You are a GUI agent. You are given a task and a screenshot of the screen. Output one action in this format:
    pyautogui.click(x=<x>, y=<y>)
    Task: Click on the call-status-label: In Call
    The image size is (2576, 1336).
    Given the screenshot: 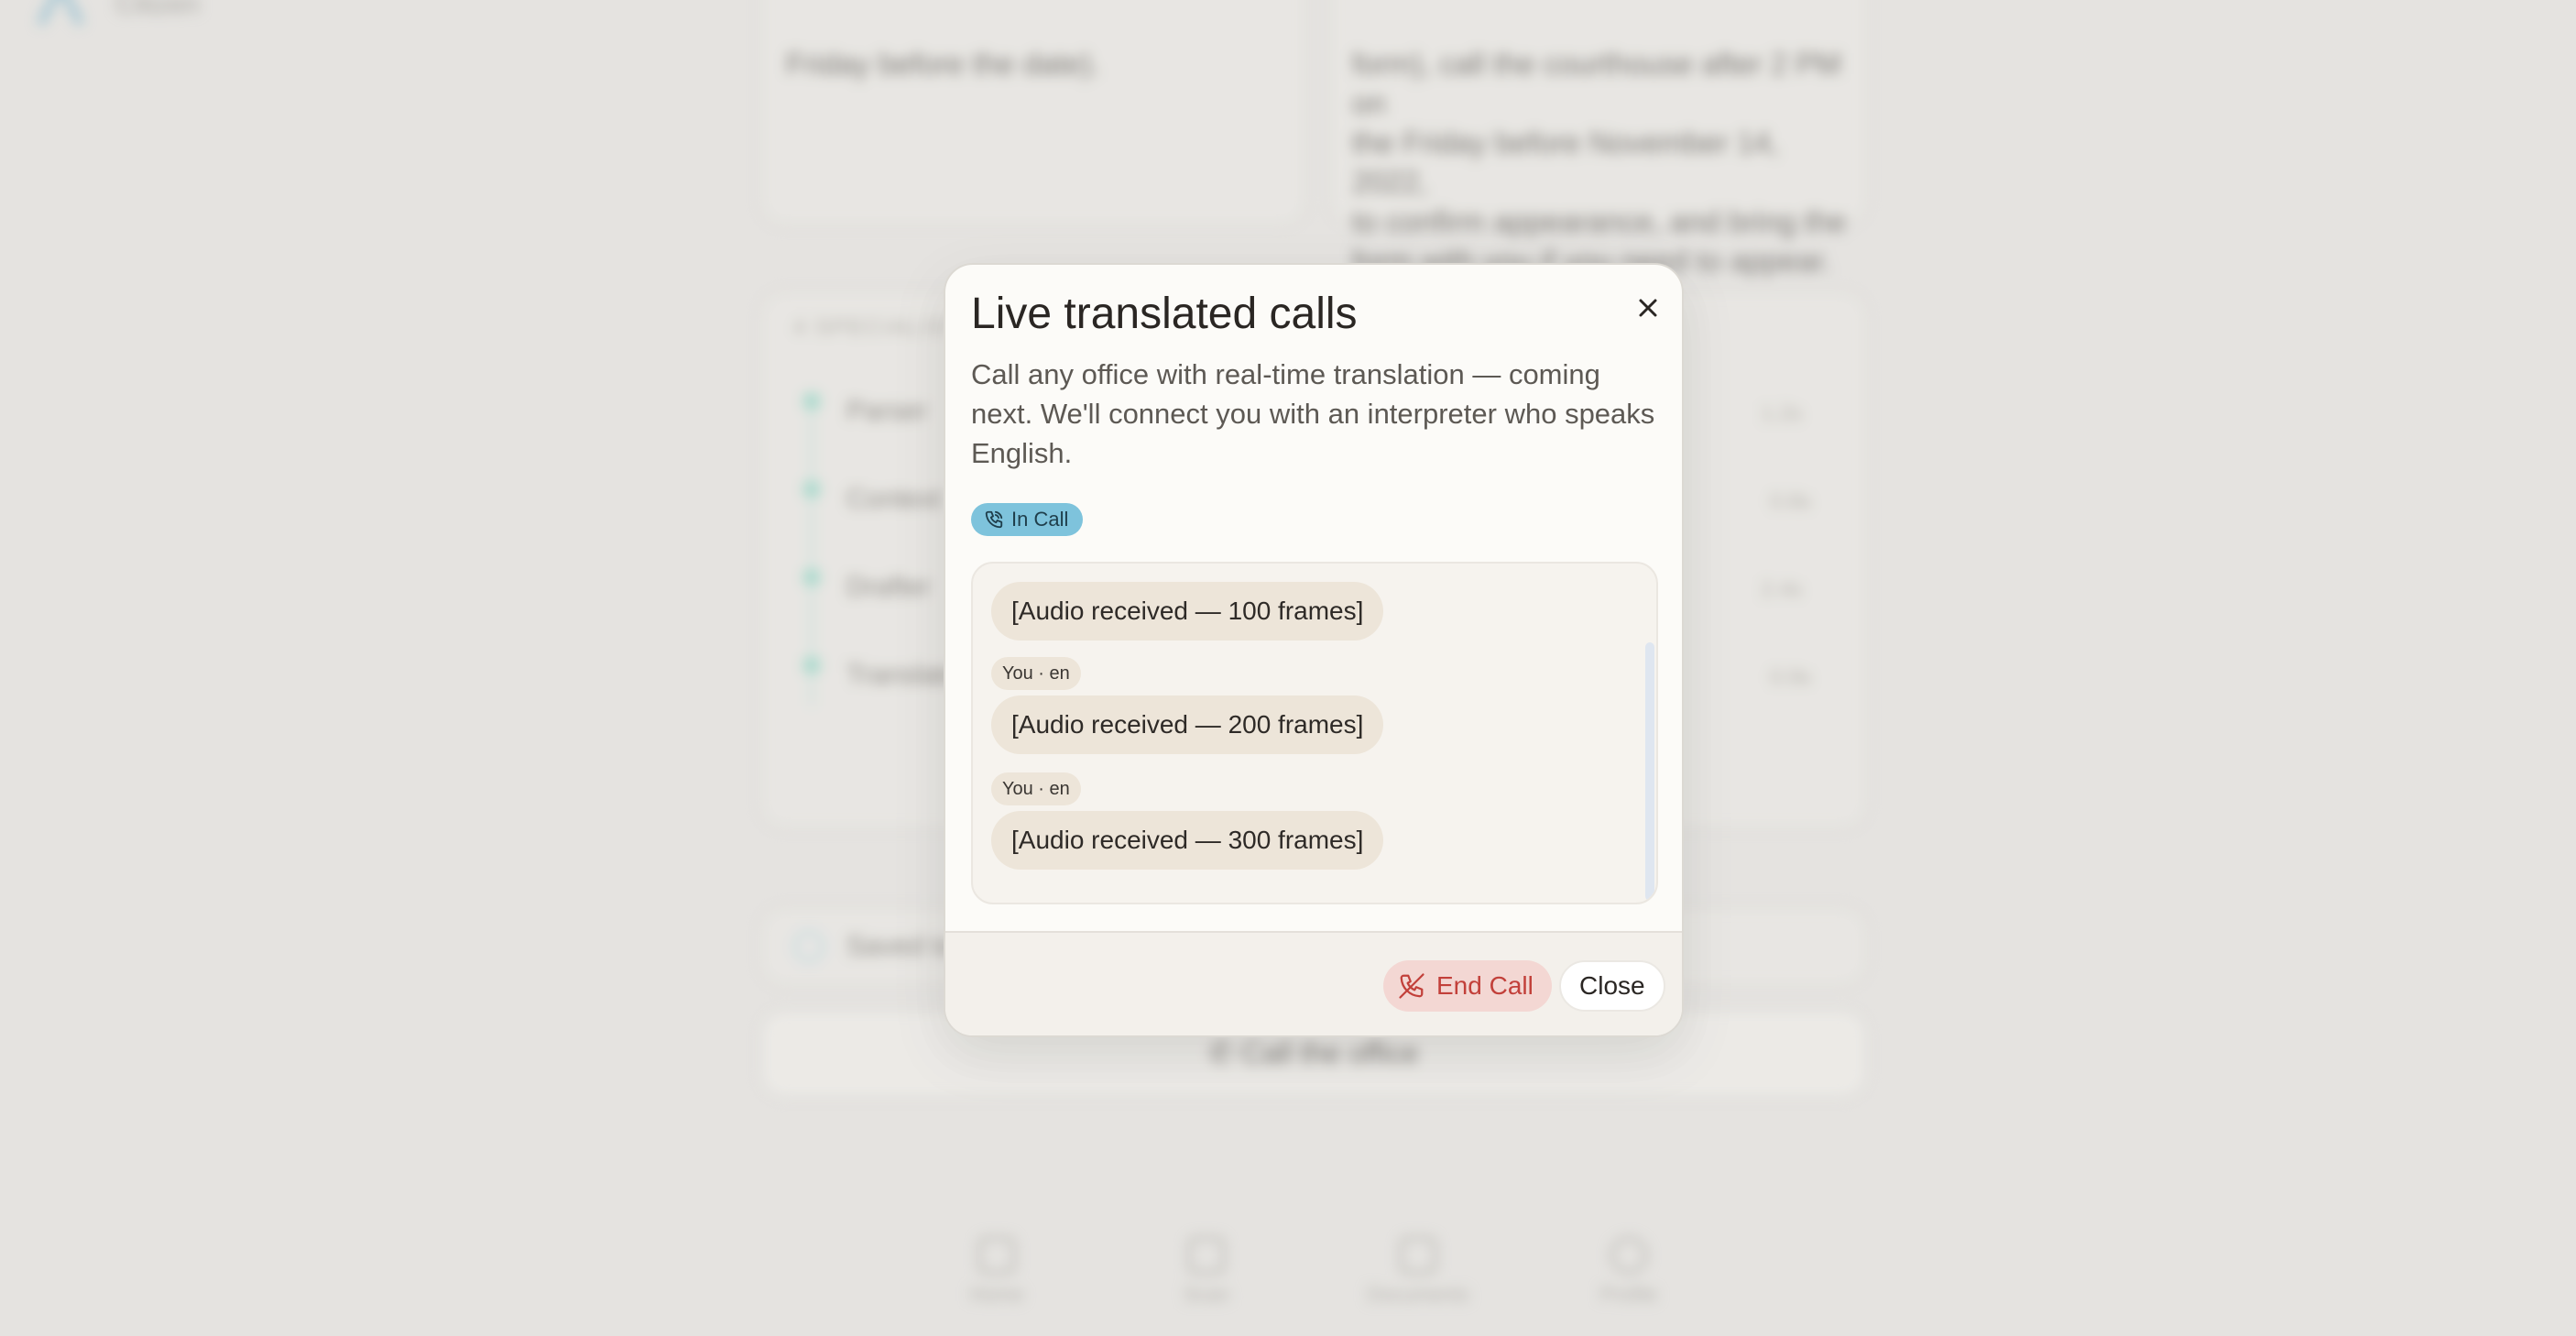 What is the action you would take?
    pyautogui.click(x=1040, y=519)
    